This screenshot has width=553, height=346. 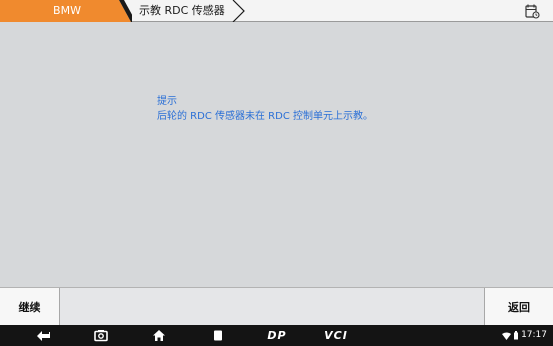 I want to click on home-icon, so click(x=159, y=335).